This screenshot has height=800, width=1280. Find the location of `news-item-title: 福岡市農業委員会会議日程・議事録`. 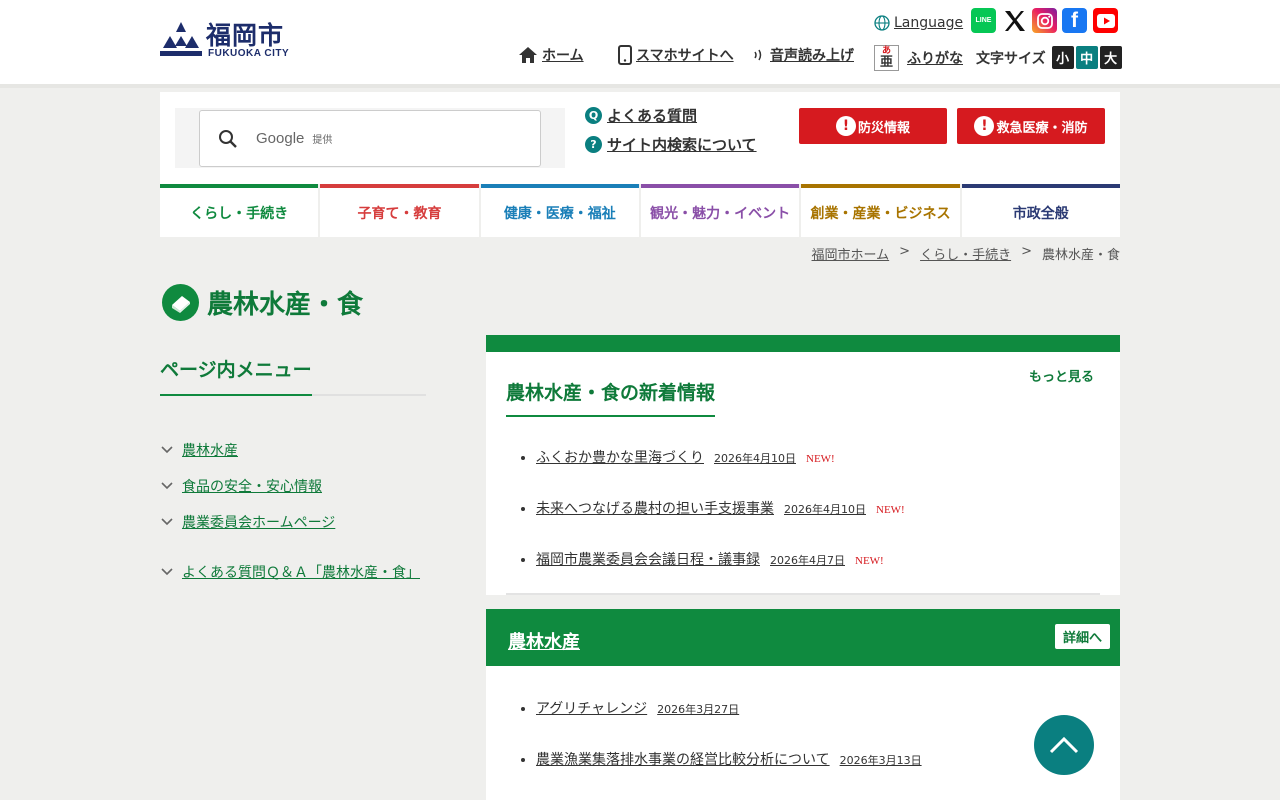

news-item-title: 福岡市農業委員会会議日程・議事録 is located at coordinates (648, 560).